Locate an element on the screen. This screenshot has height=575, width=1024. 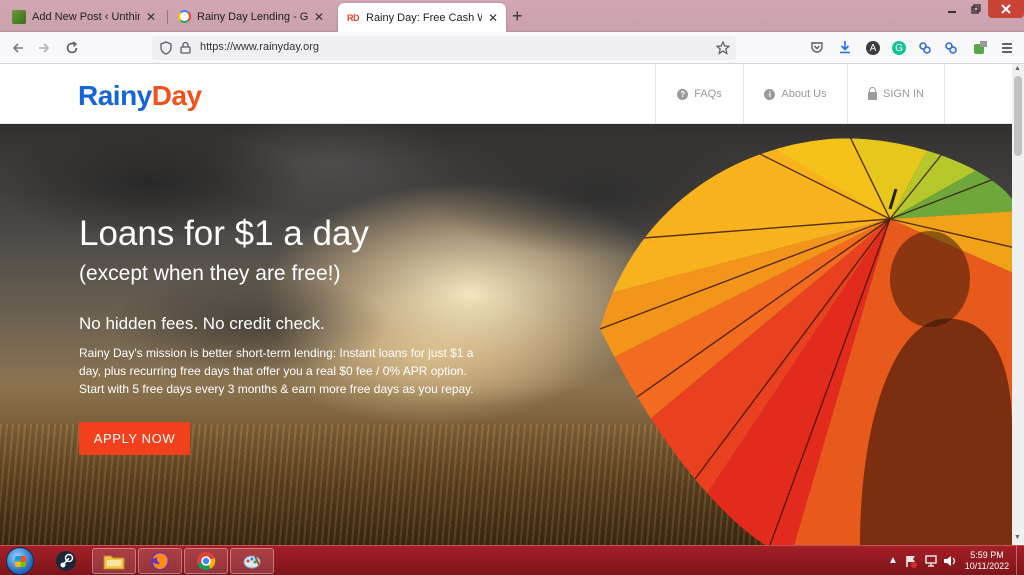
reload-icon is located at coordinates (72, 47).